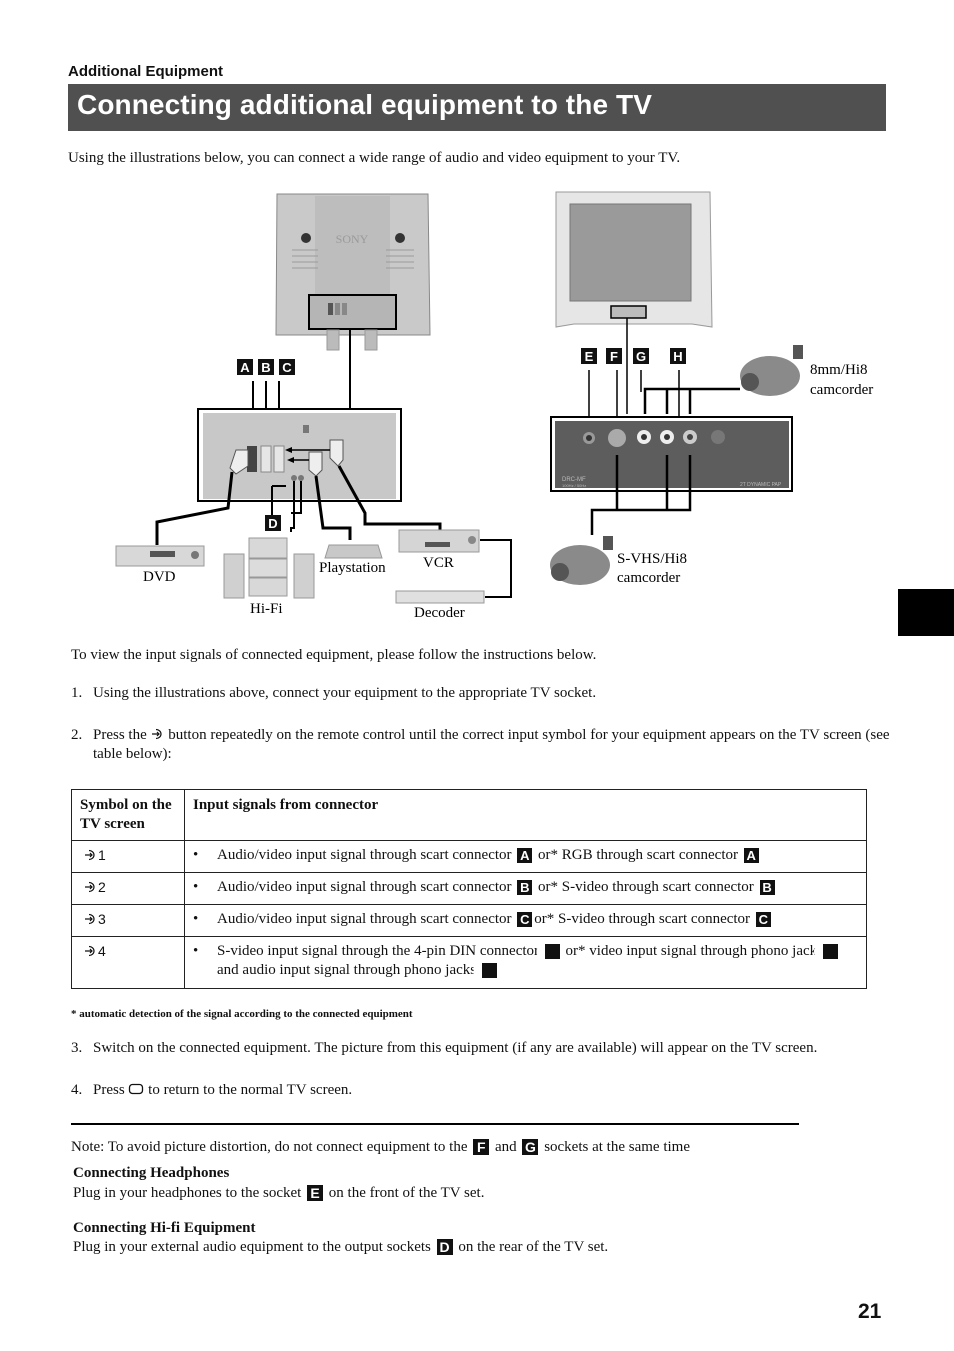 The width and height of the screenshot is (954, 1351). I want to click on svg-text: 2T DYNAMIC PAP, so click(761, 485).